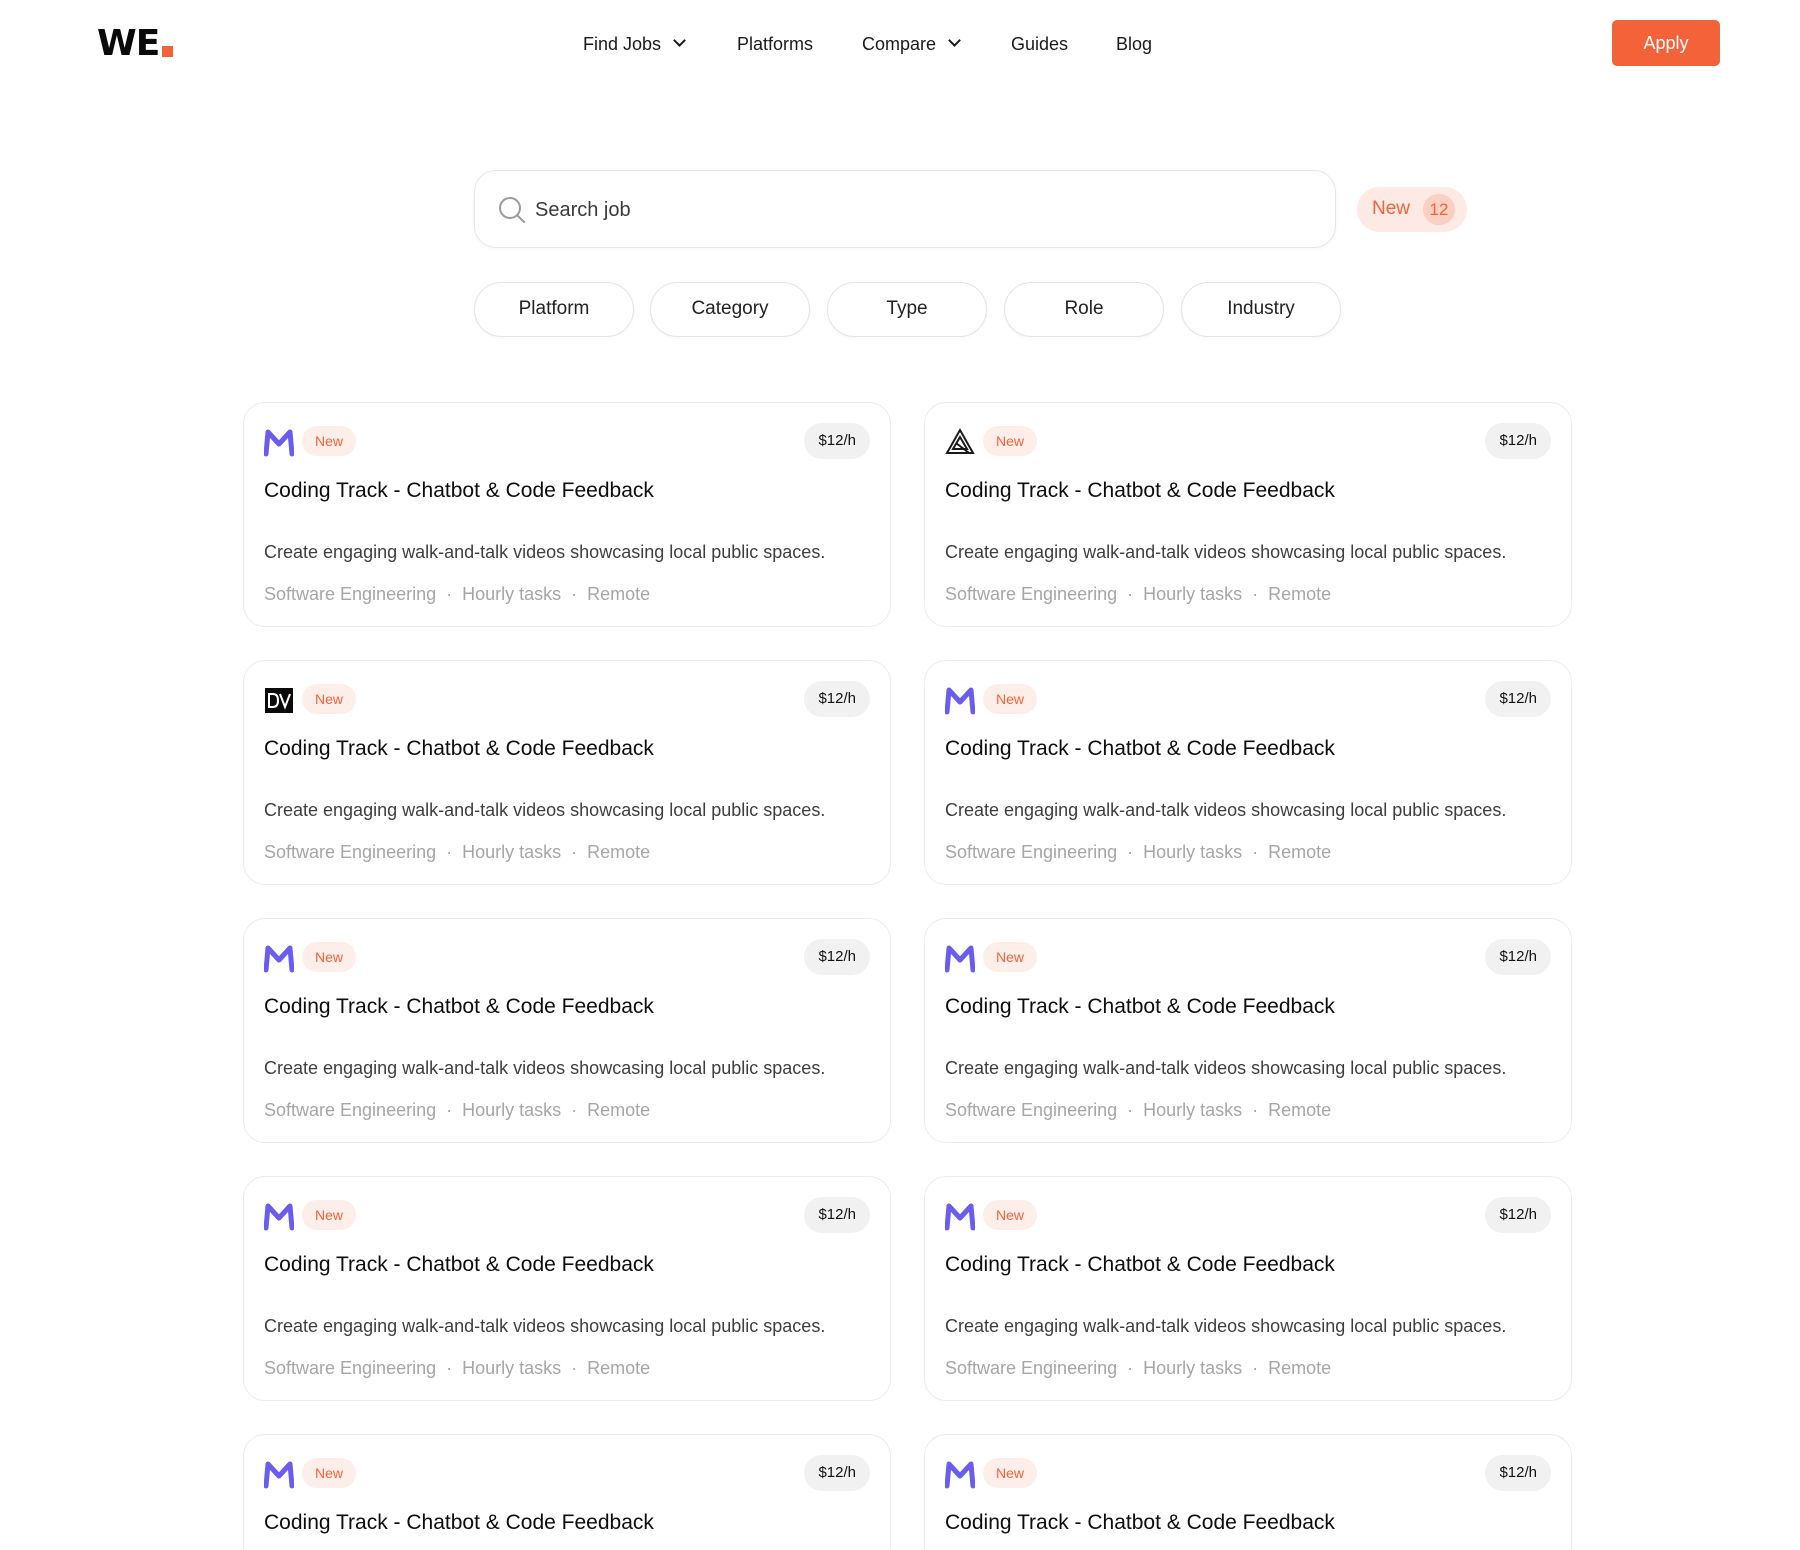  Describe the element at coordinates (915, 210) in the screenshot. I see `search-input` at that location.